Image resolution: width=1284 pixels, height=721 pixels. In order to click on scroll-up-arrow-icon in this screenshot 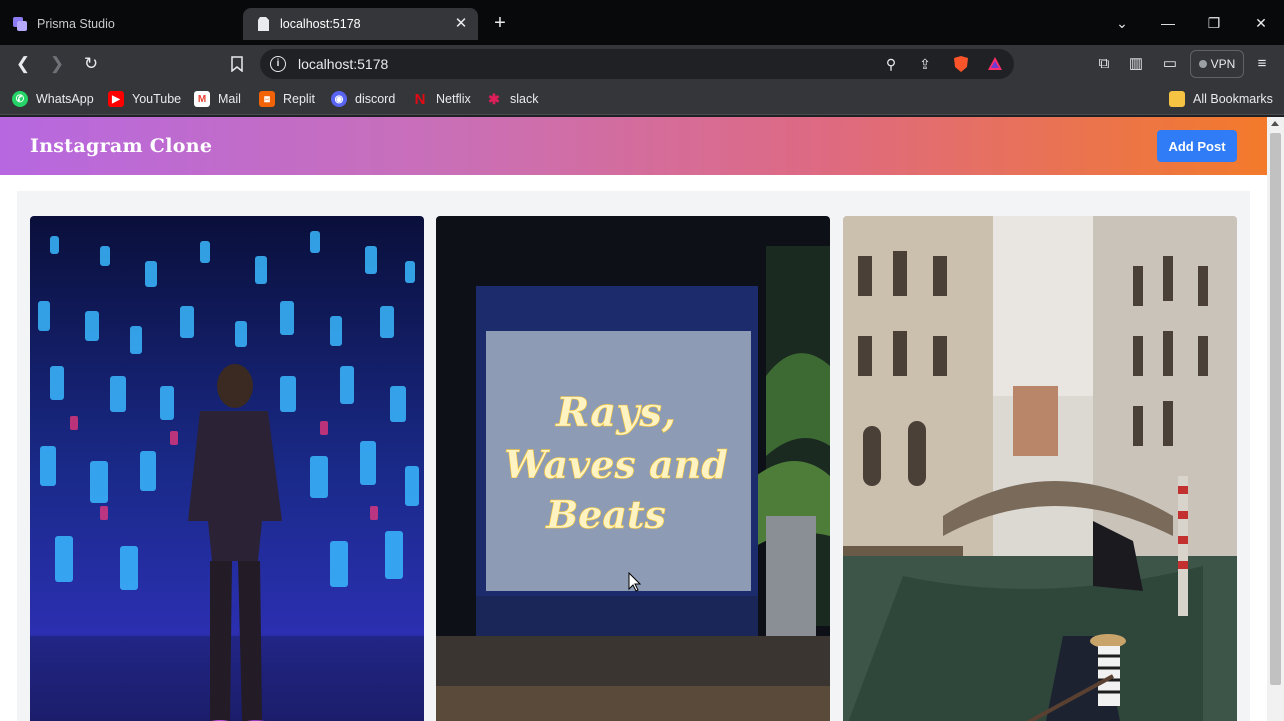, I will do `click(1275, 123)`.